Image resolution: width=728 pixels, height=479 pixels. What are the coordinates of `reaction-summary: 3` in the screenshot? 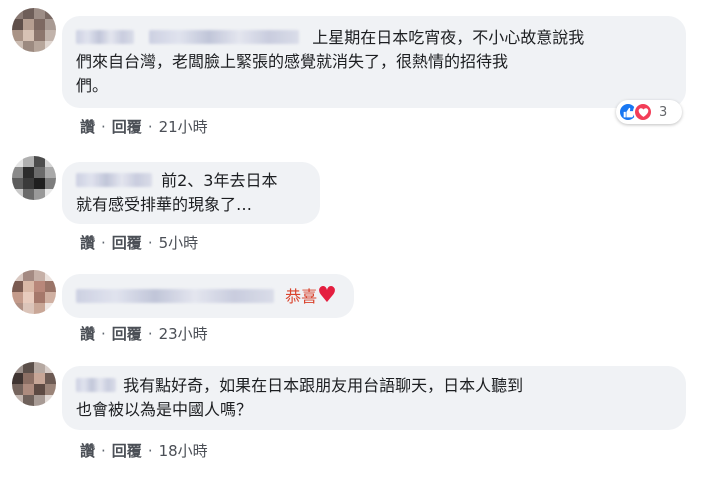 It's located at (649, 112).